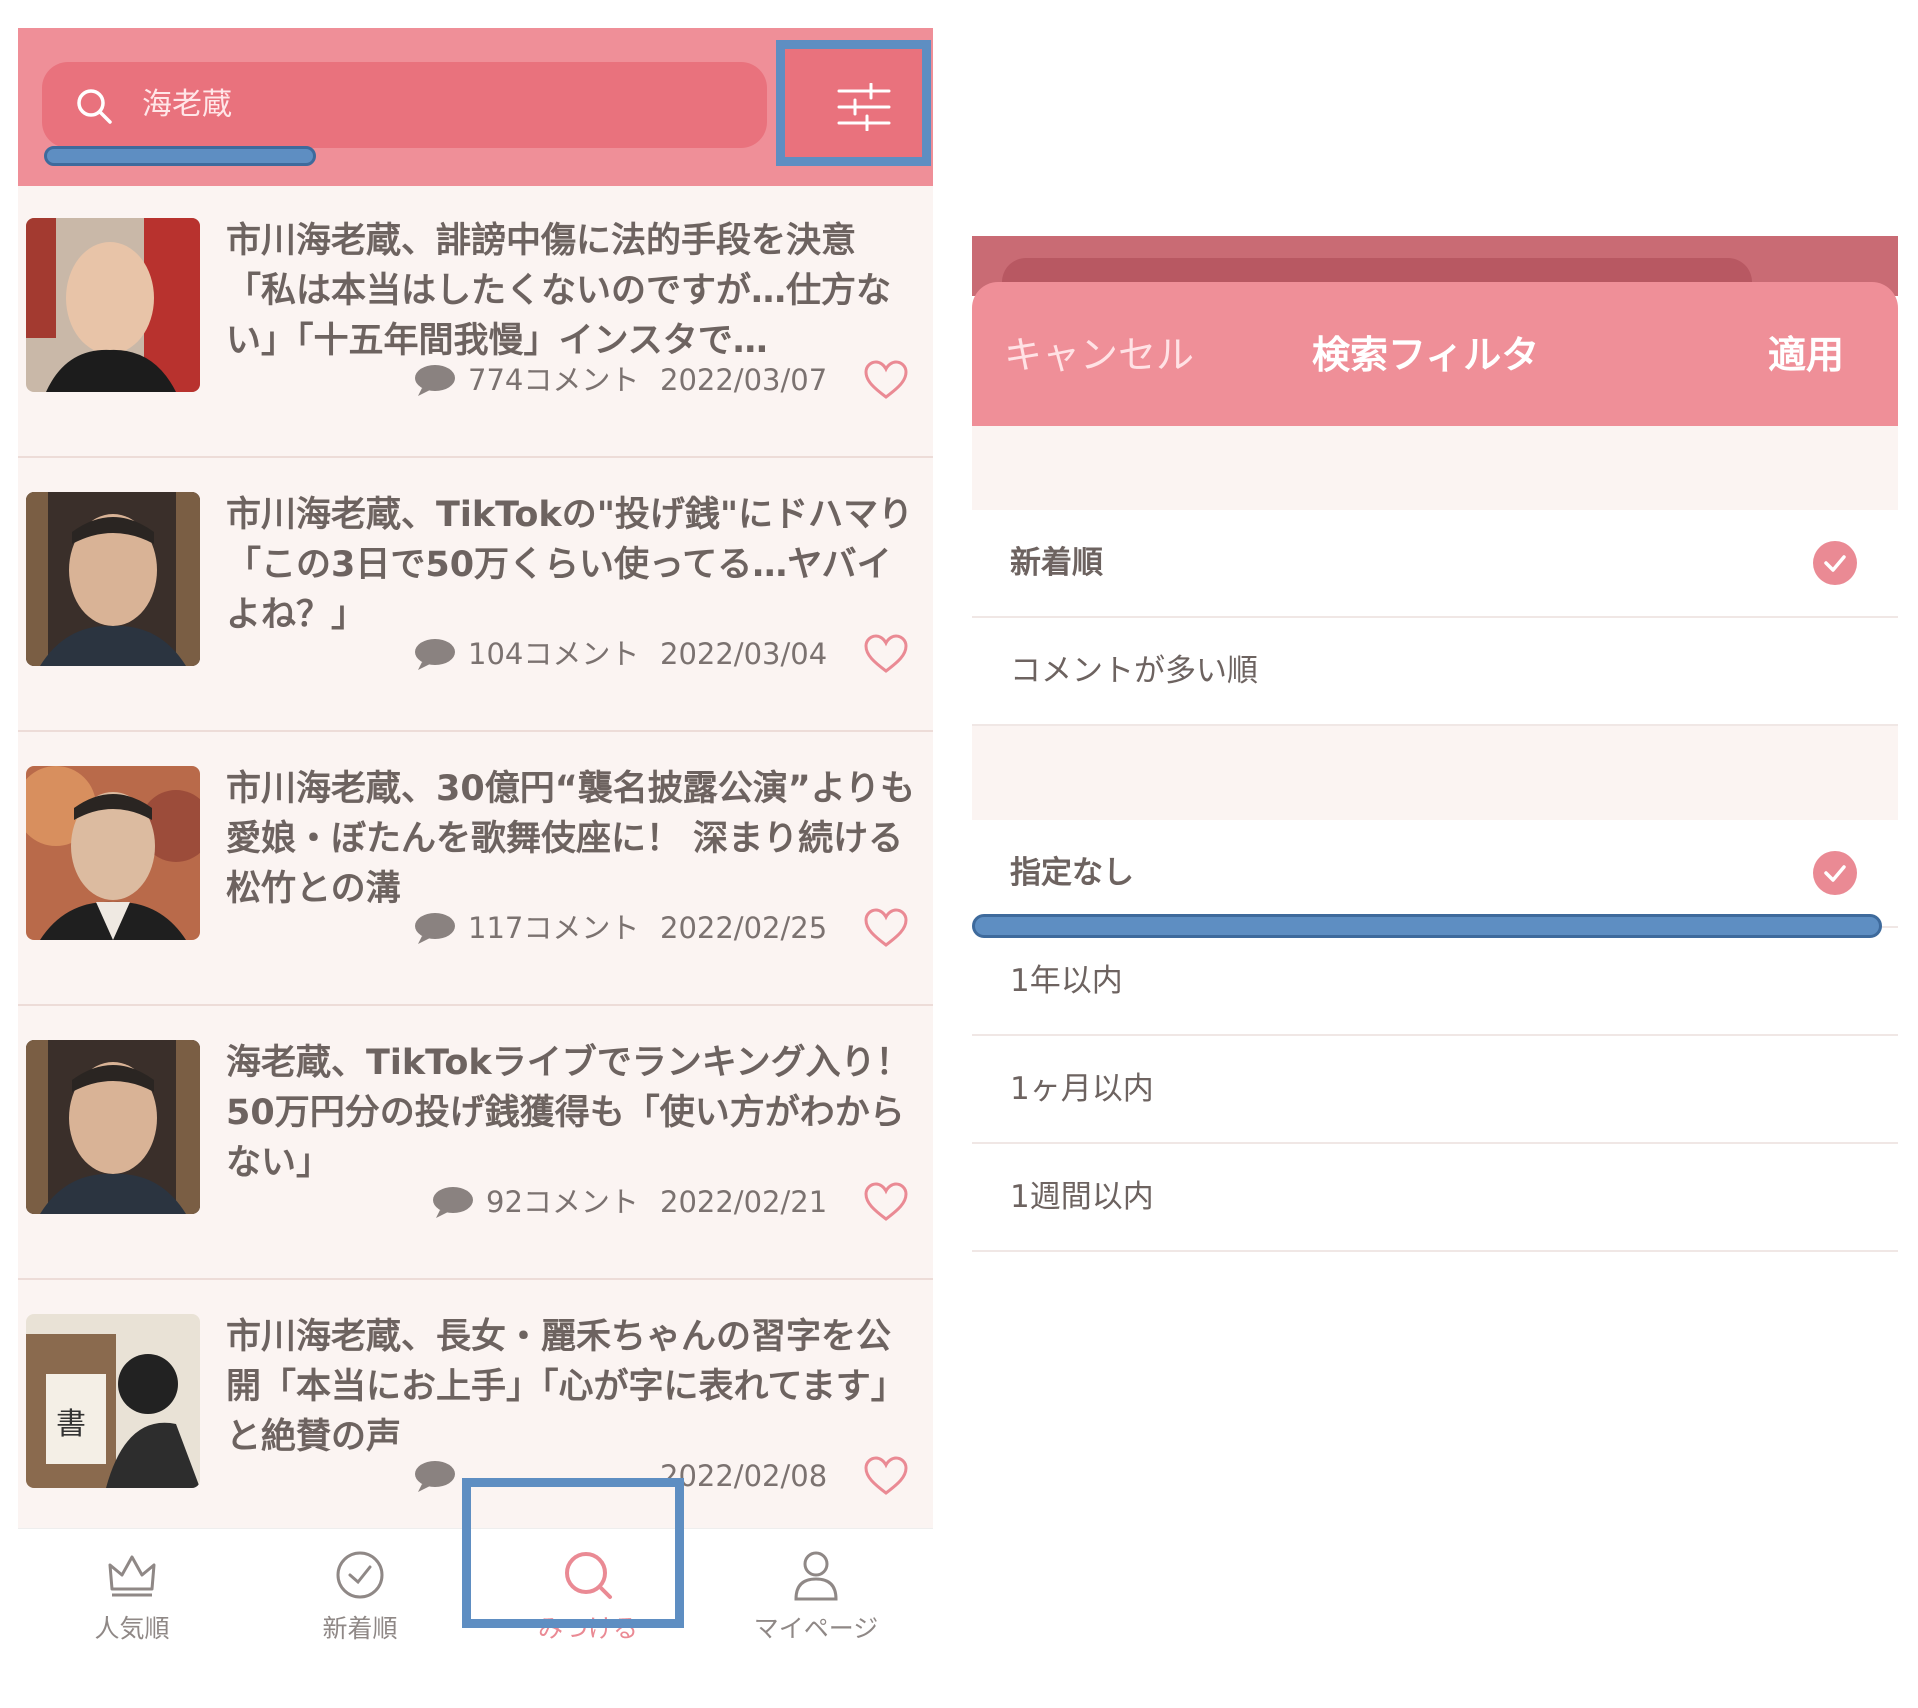 This screenshot has width=1918, height=1708. I want to click on tab-newest: 新着順, so click(360, 1588).